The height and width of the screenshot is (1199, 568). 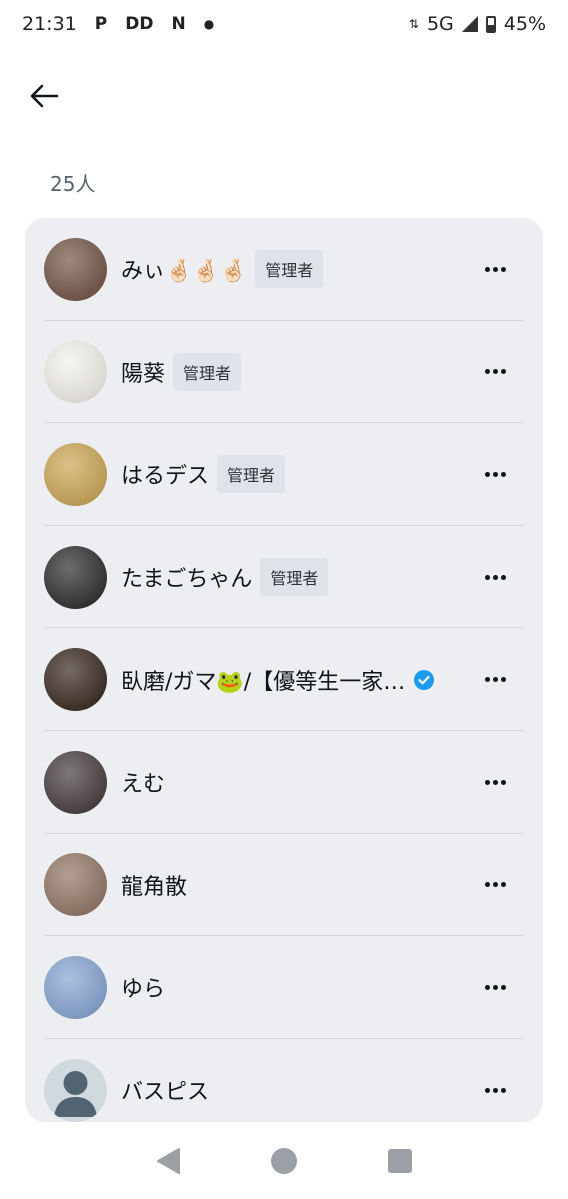 I want to click on circle-home-icon, so click(x=284, y=1160).